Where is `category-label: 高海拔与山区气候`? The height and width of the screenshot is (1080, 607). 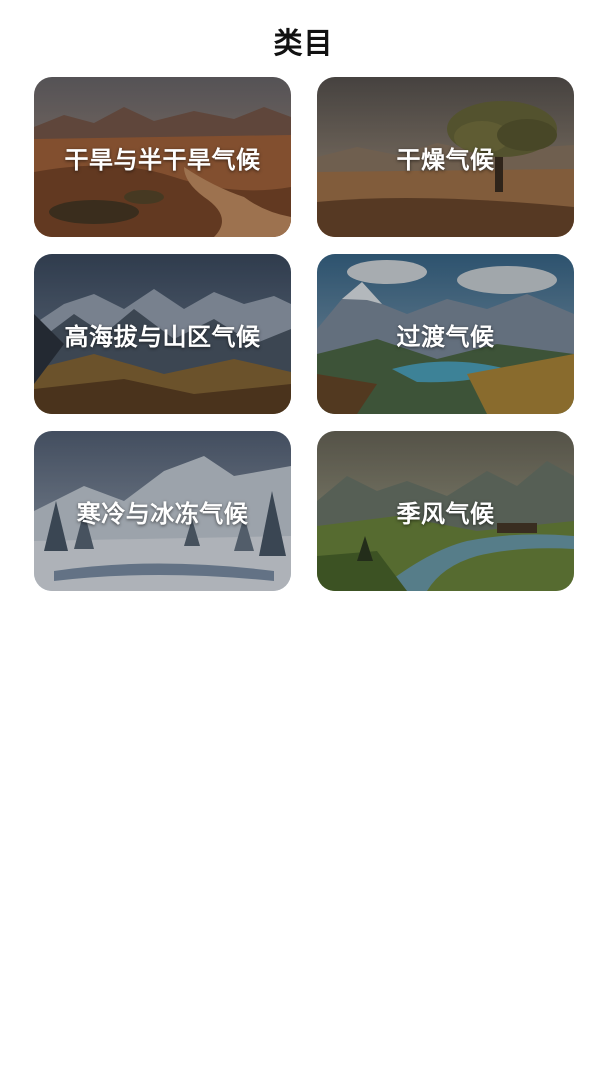
category-label: 高海拔与山区气候 is located at coordinates (162, 336).